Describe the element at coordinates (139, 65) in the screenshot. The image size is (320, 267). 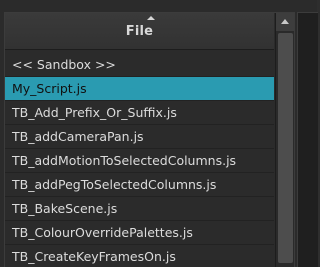
I see `list-item-sandbox: << Sandbox >>` at that location.